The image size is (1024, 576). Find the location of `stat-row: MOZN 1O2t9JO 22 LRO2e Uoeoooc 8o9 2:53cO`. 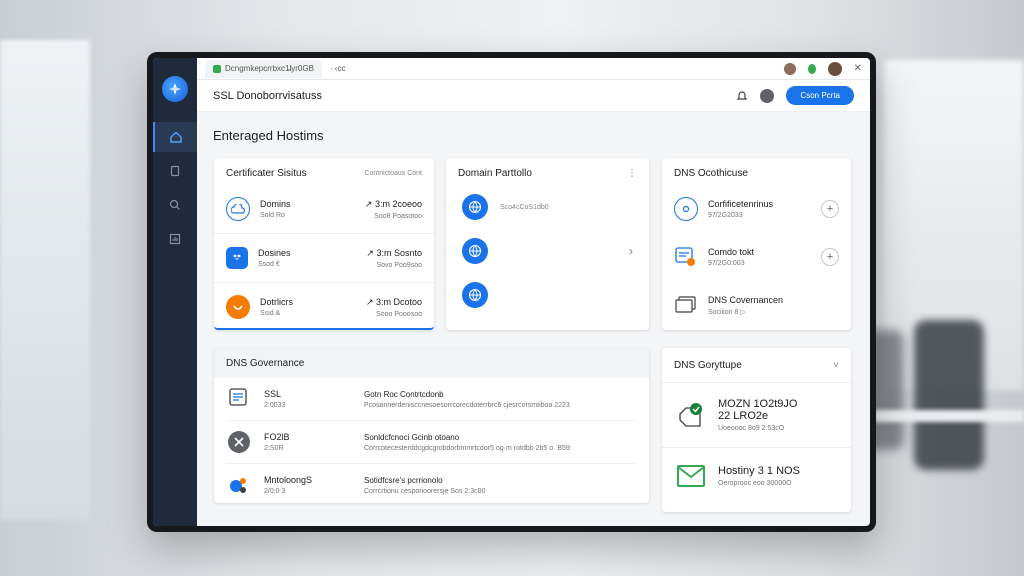

stat-row: MOZN 1O2t9JO 22 LRO2e Uoeoooc 8o9 2:53cO is located at coordinates (756, 415).